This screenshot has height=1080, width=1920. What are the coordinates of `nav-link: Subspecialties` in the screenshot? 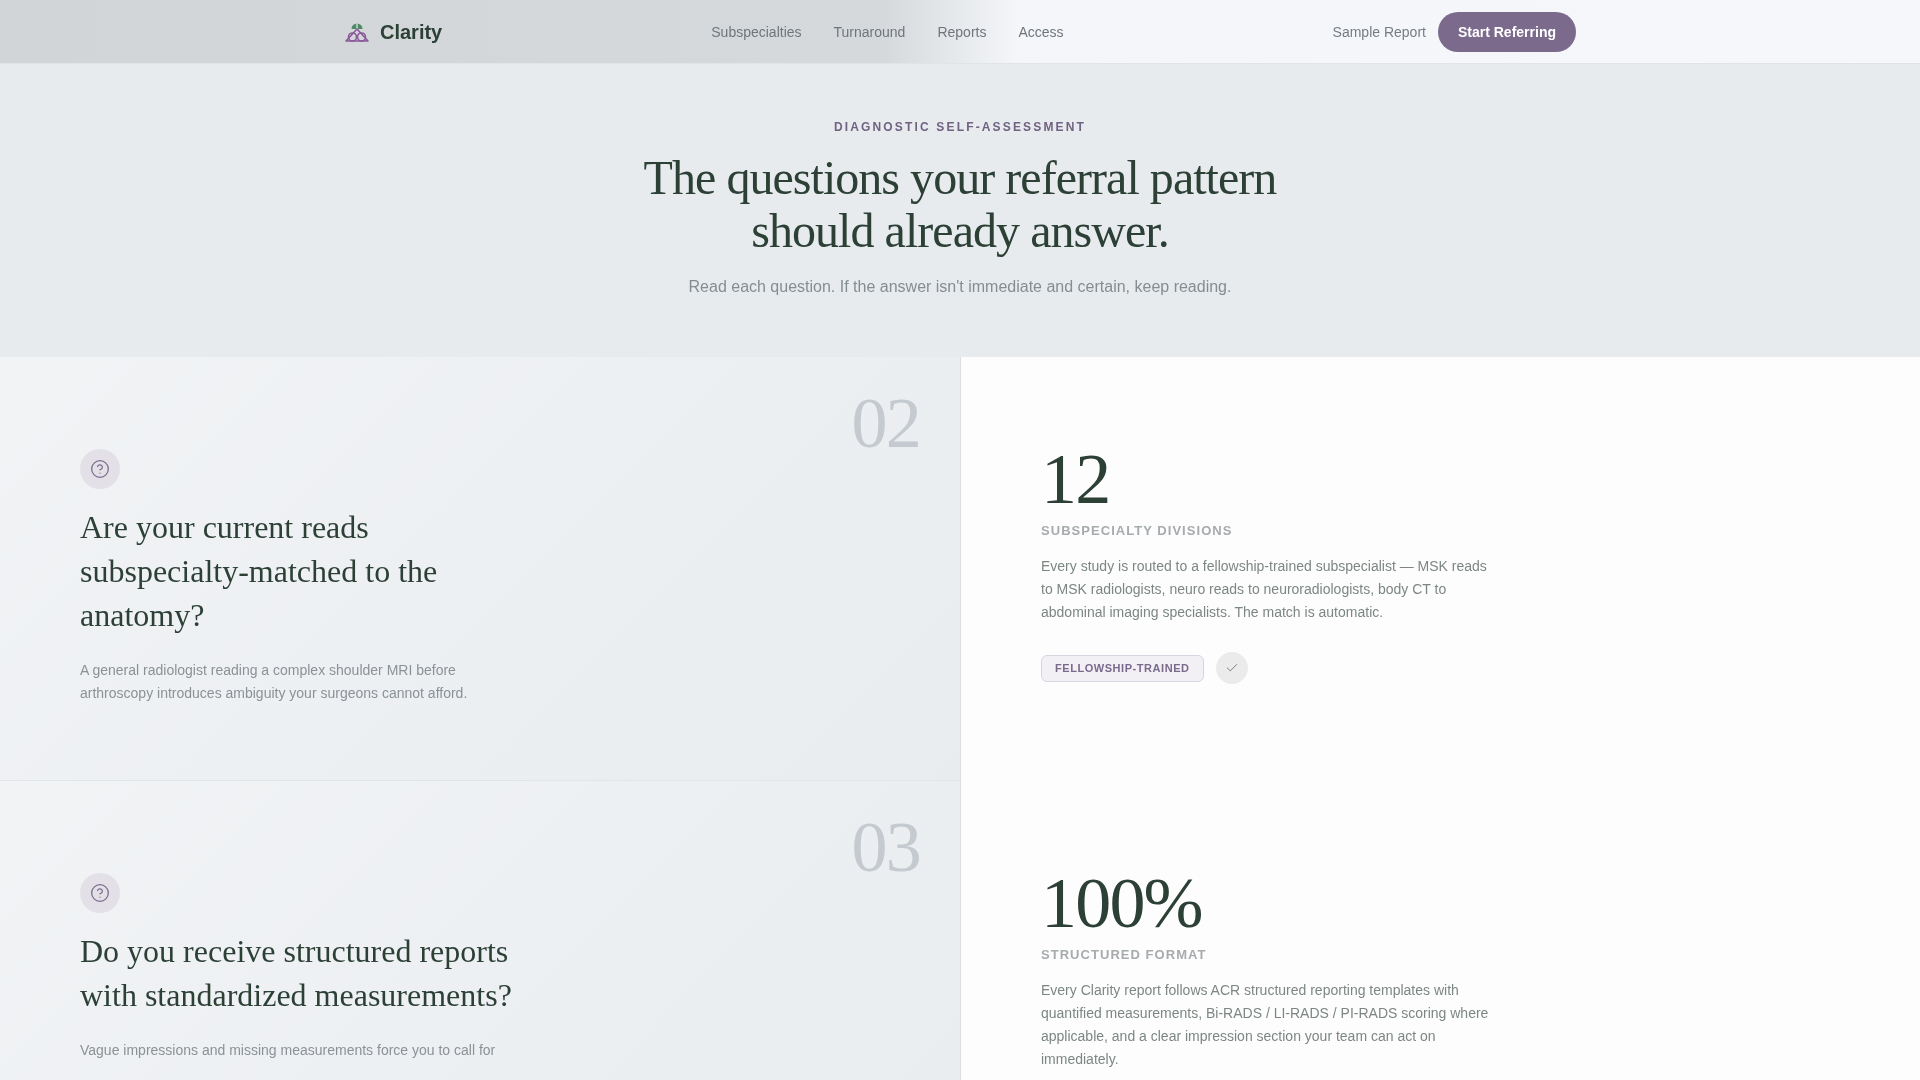 It's located at (756, 31).